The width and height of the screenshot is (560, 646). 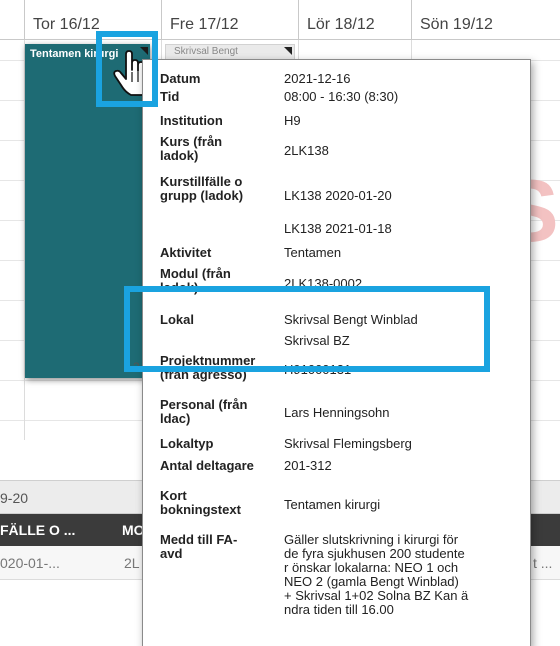 What do you see at coordinates (74, 54) in the screenshot?
I see `event-title: Tentamen kirurgi` at bounding box center [74, 54].